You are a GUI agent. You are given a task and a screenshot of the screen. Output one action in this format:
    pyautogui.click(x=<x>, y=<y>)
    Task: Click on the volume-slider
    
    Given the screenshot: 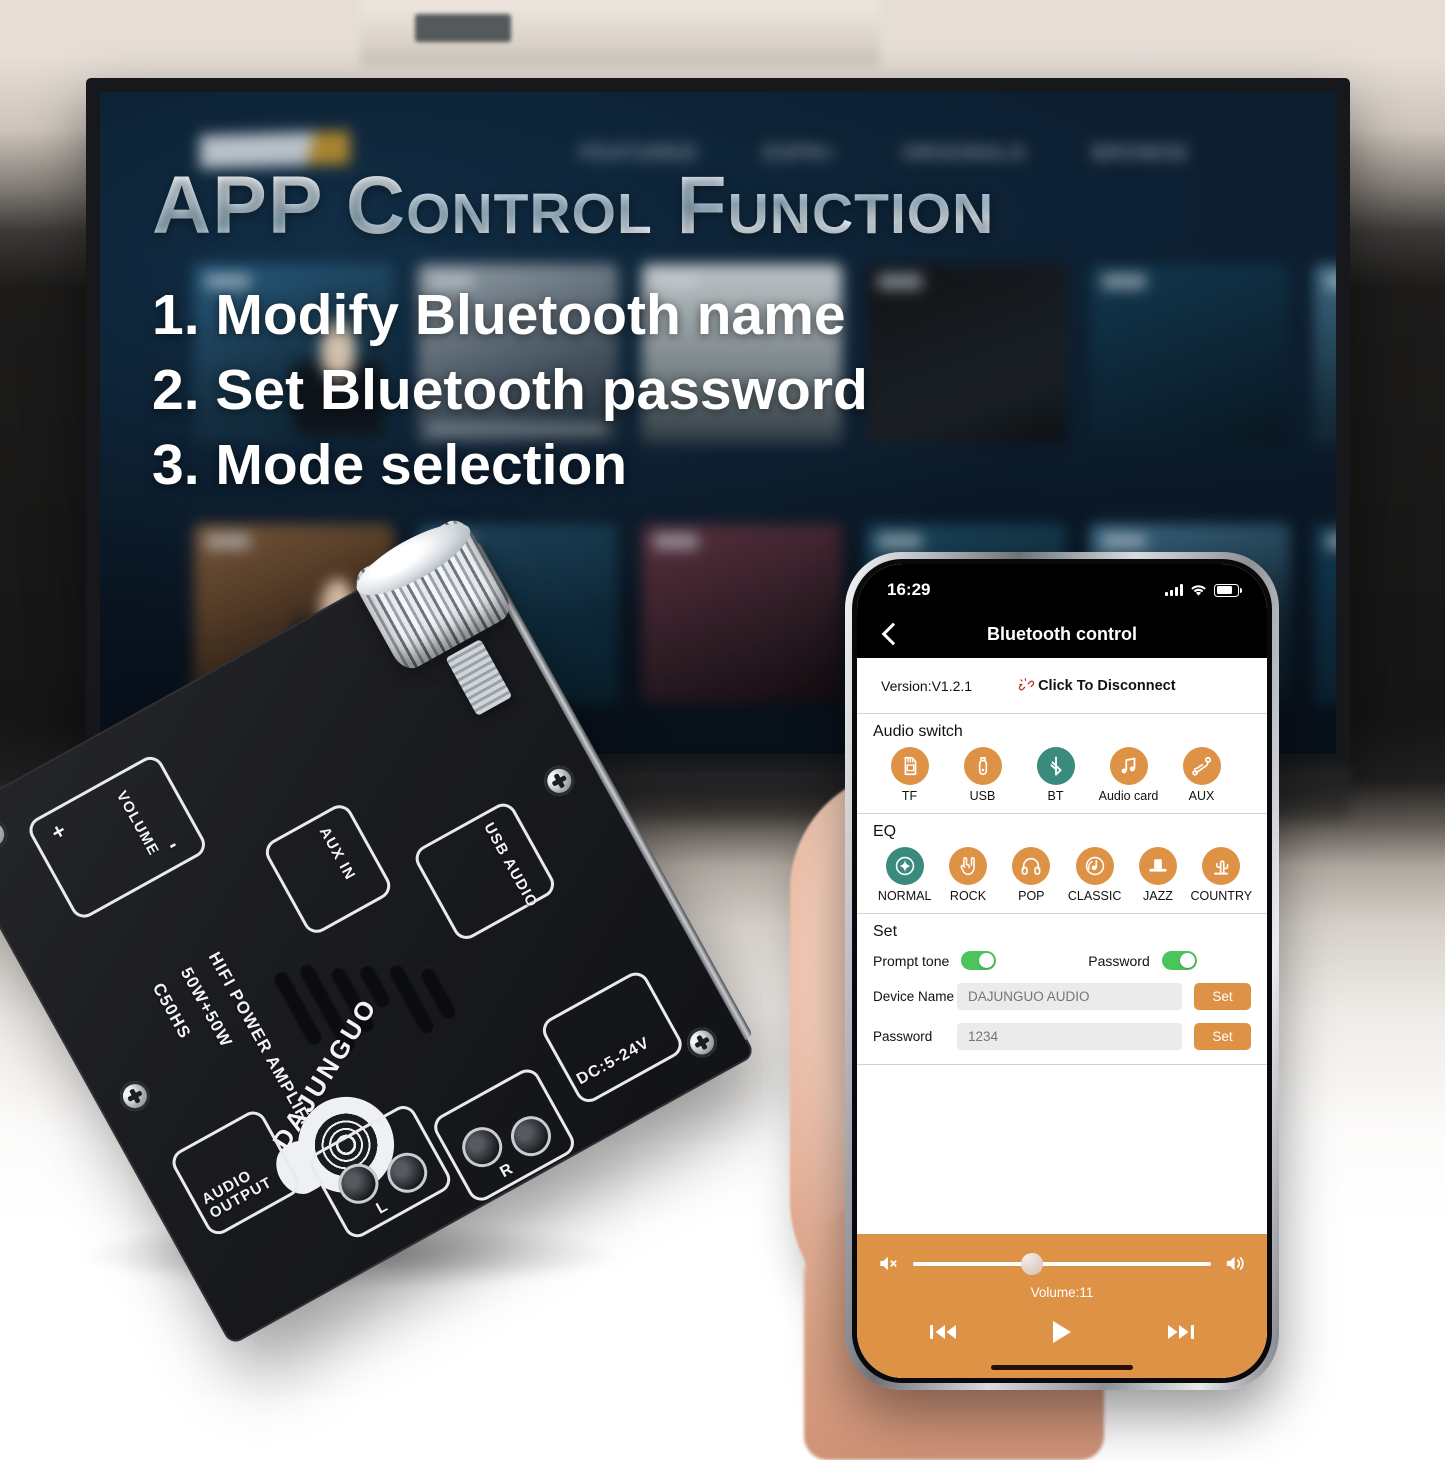 What is the action you would take?
    pyautogui.click(x=1062, y=1263)
    